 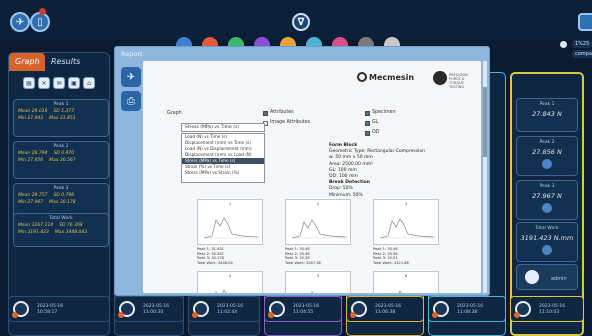 I want to click on peak3-value: 27.967 N, so click(x=547, y=196).